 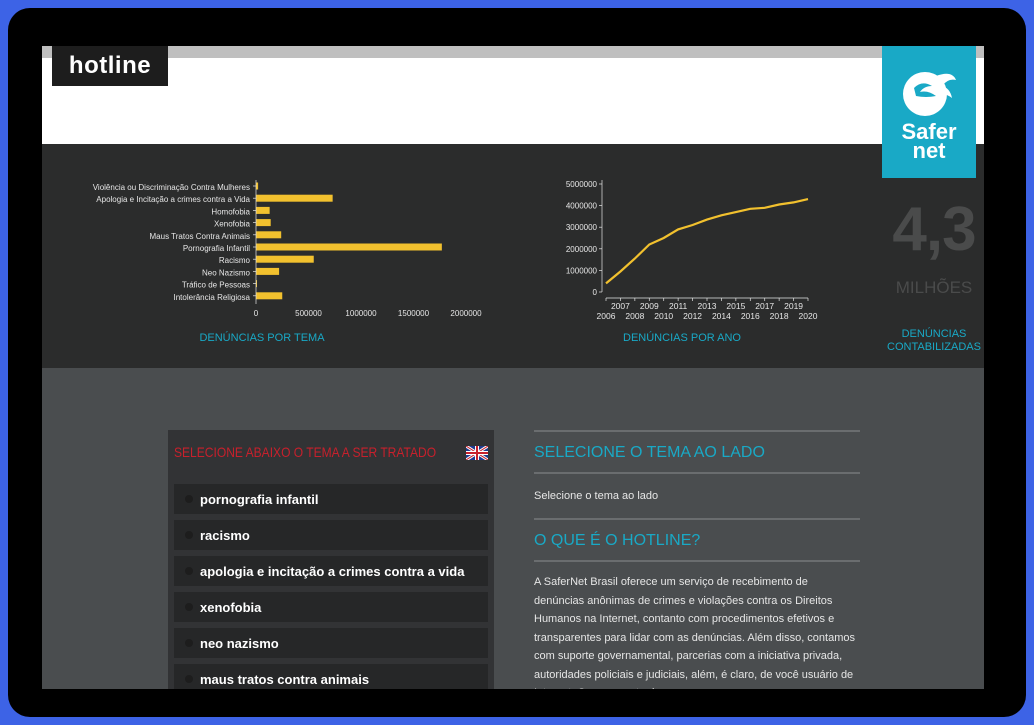 What do you see at coordinates (513, 95) in the screenshot?
I see `site-header: hotline` at bounding box center [513, 95].